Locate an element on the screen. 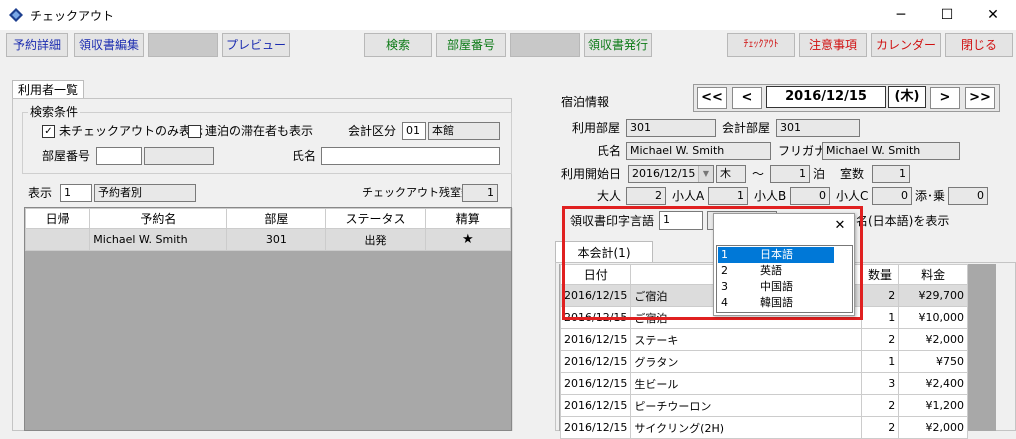  account-label: 会計区分 is located at coordinates (372, 131).